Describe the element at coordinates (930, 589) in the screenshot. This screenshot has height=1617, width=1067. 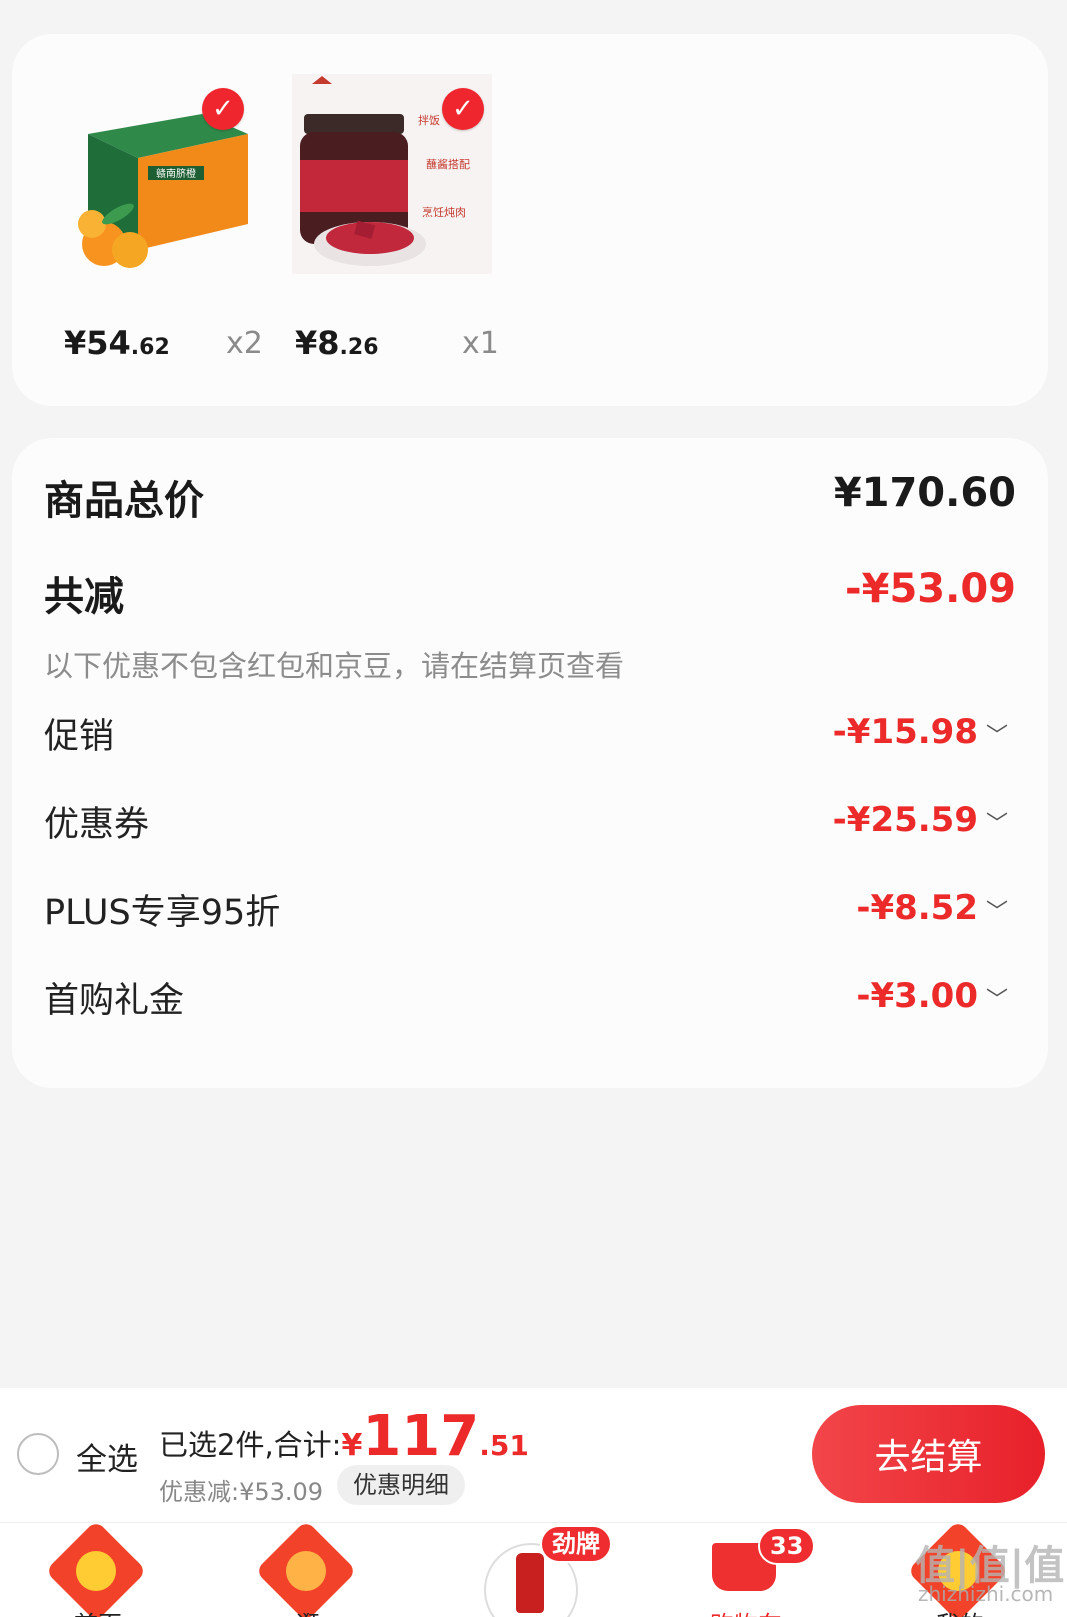
I see `total-reduction-value: -¥53.09` at that location.